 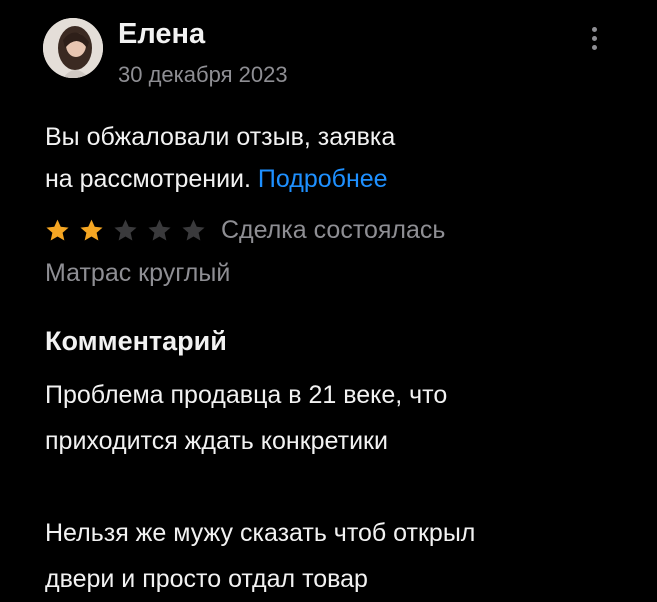 I want to click on avatar, so click(x=73, y=48).